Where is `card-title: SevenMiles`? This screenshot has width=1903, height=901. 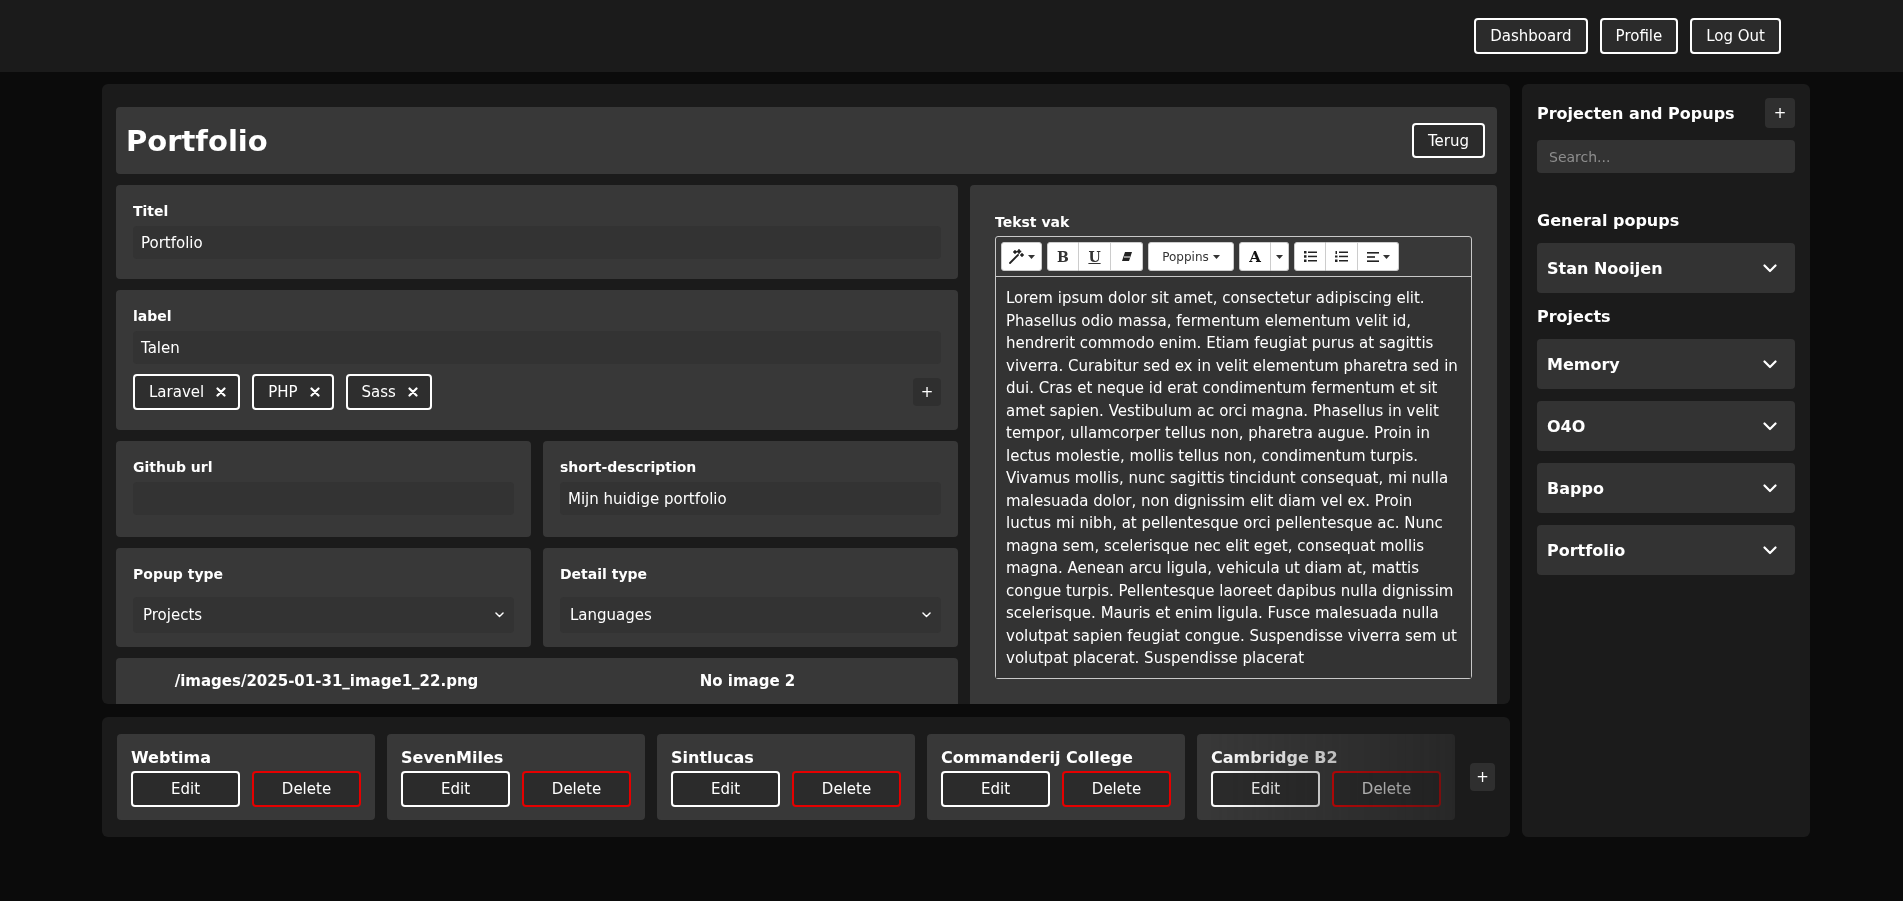 card-title: SevenMiles is located at coordinates (453, 758).